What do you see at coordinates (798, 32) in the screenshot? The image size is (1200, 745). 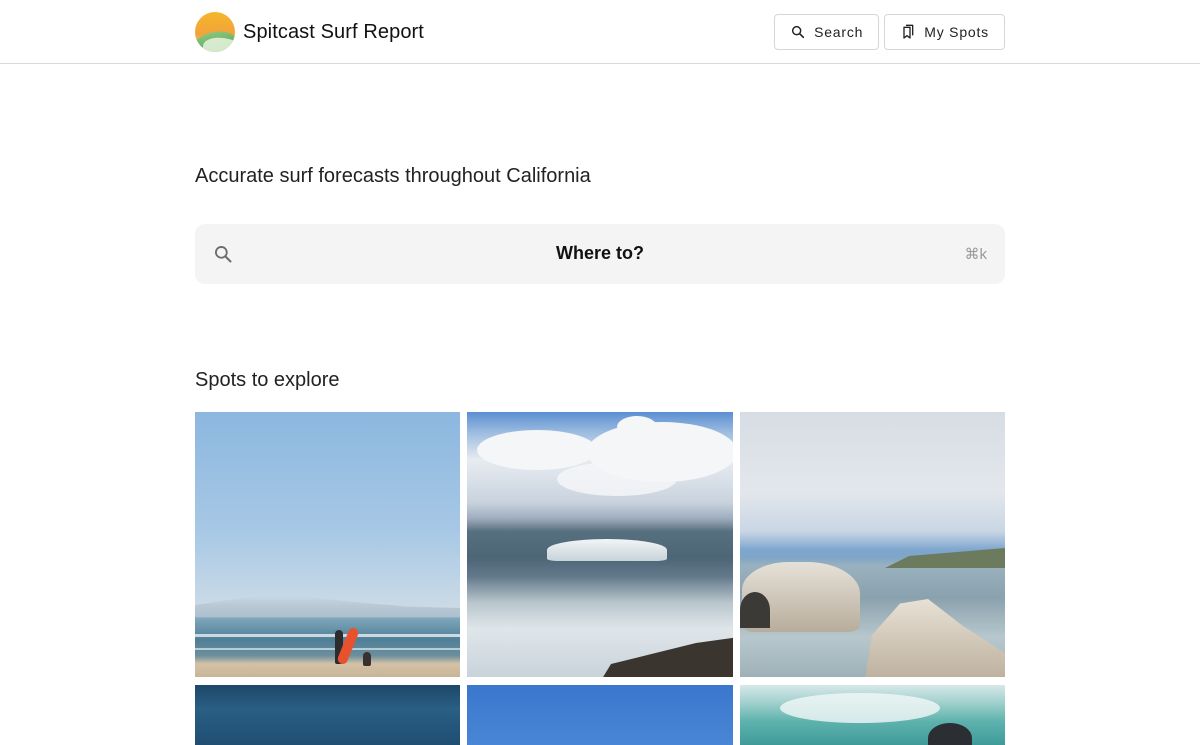 I see `search-icon` at bounding box center [798, 32].